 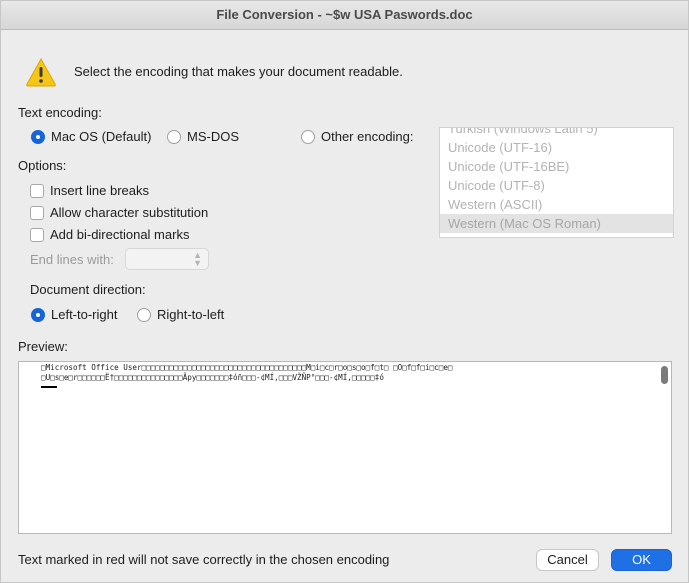 What do you see at coordinates (129, 213) in the screenshot?
I see `checkbox-allow-substitution-label: Allow character substitution` at bounding box center [129, 213].